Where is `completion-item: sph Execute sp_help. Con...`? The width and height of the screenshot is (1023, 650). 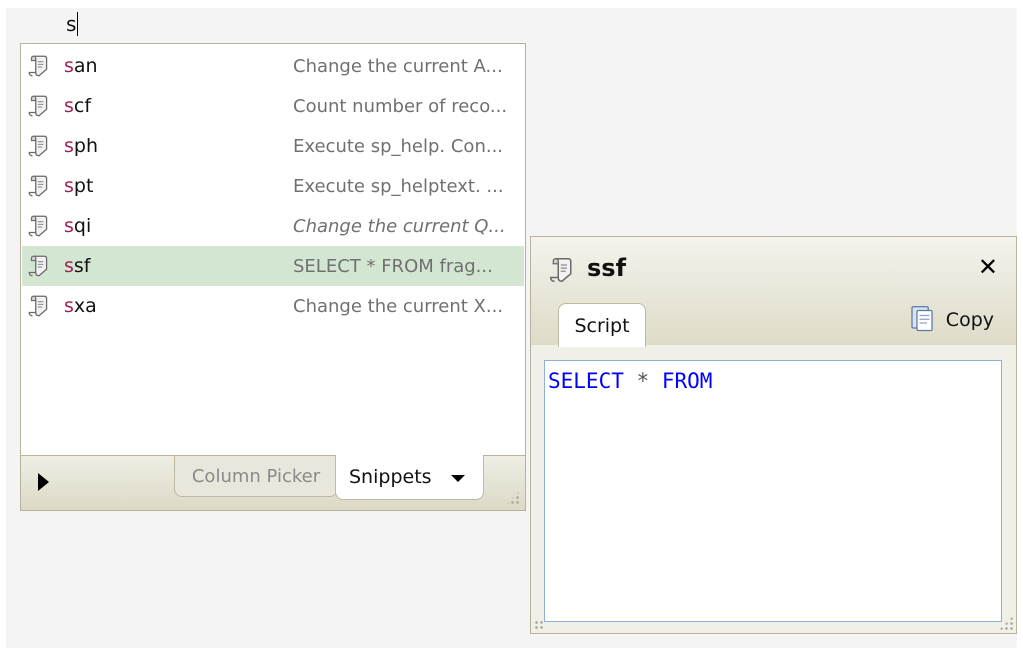
completion-item: sph Execute sp_help. Con... is located at coordinates (273, 146).